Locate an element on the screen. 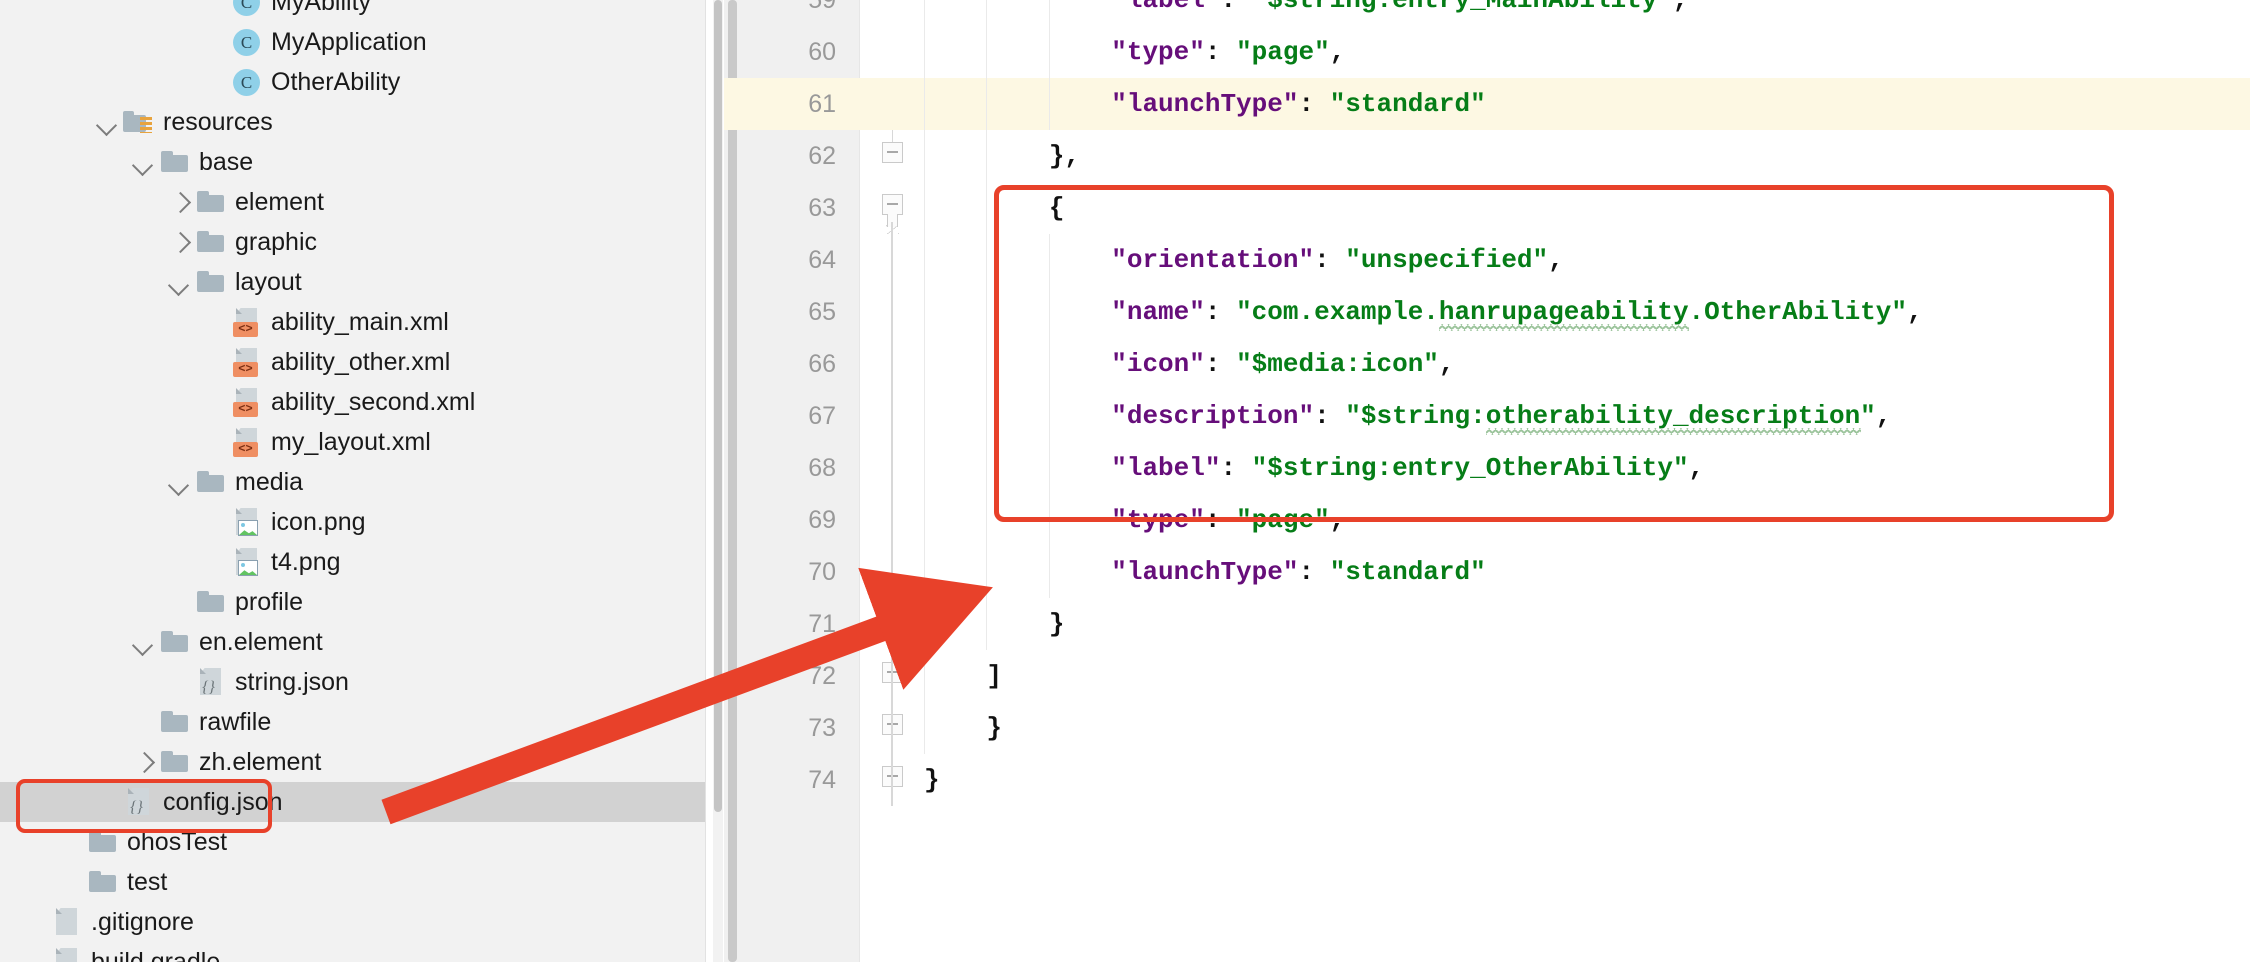 The width and height of the screenshot is (2250, 962). tree-item-media: media is located at coordinates (353, 482).